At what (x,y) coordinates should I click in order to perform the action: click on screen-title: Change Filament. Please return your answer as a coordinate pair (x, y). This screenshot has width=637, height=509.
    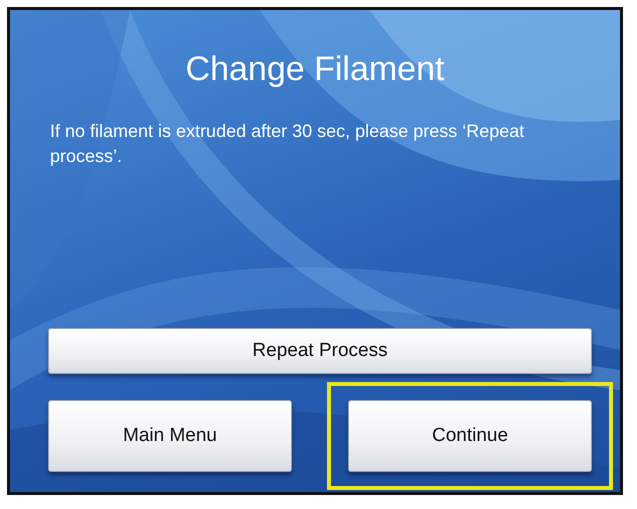
    Looking at the image, I should click on (315, 69).